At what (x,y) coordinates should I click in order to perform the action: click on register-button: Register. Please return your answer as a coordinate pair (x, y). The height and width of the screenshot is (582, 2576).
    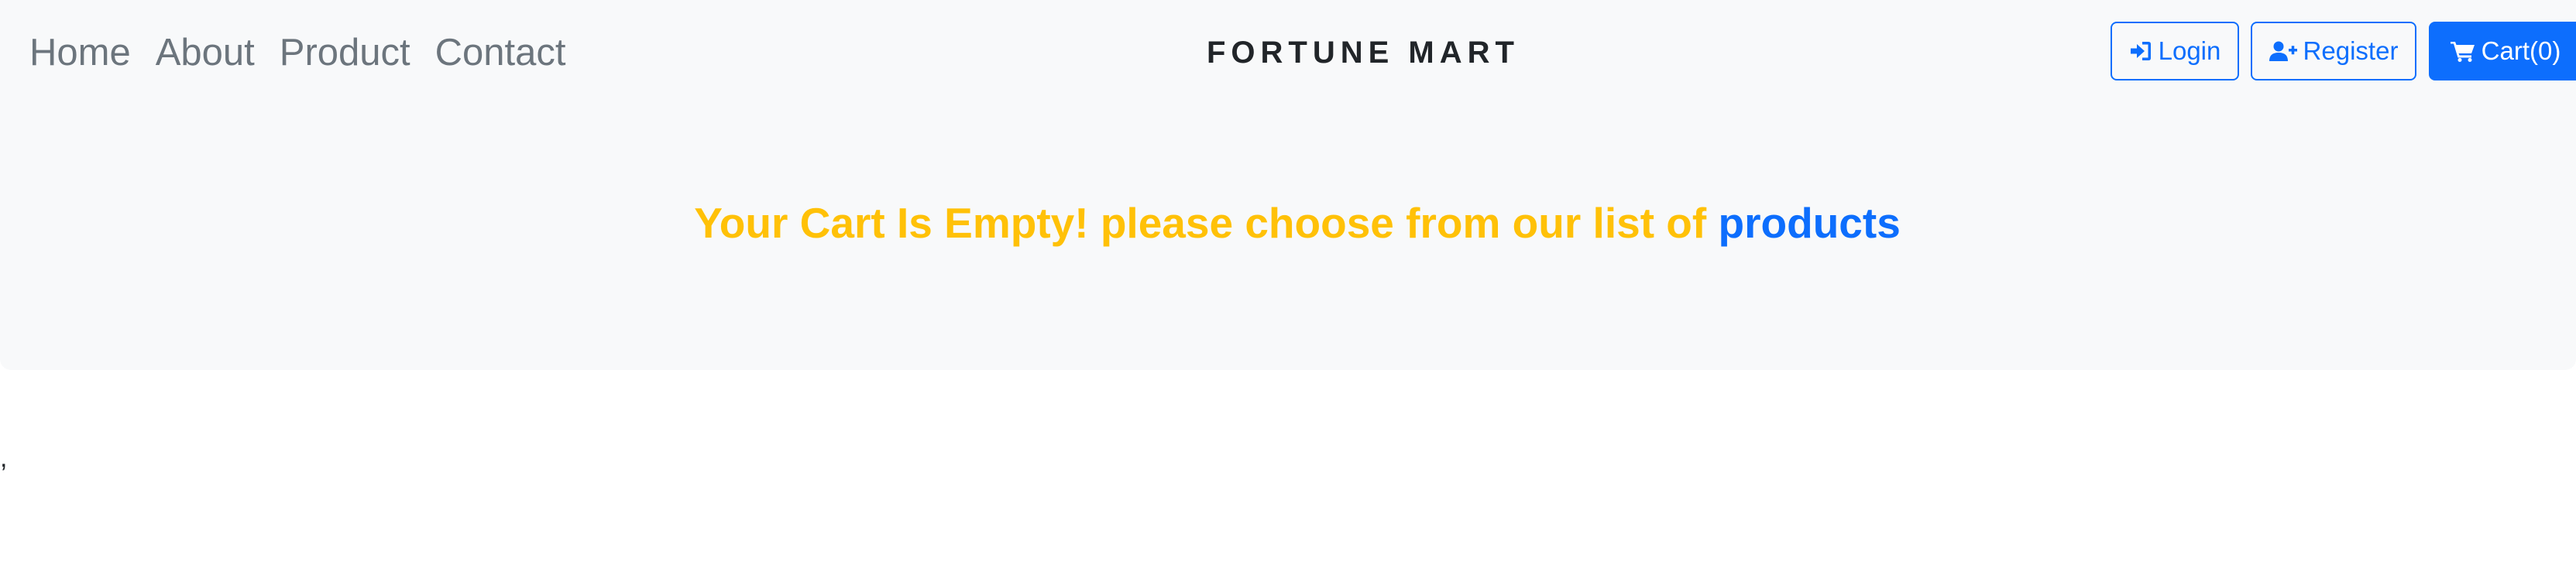
    Looking at the image, I should click on (2333, 51).